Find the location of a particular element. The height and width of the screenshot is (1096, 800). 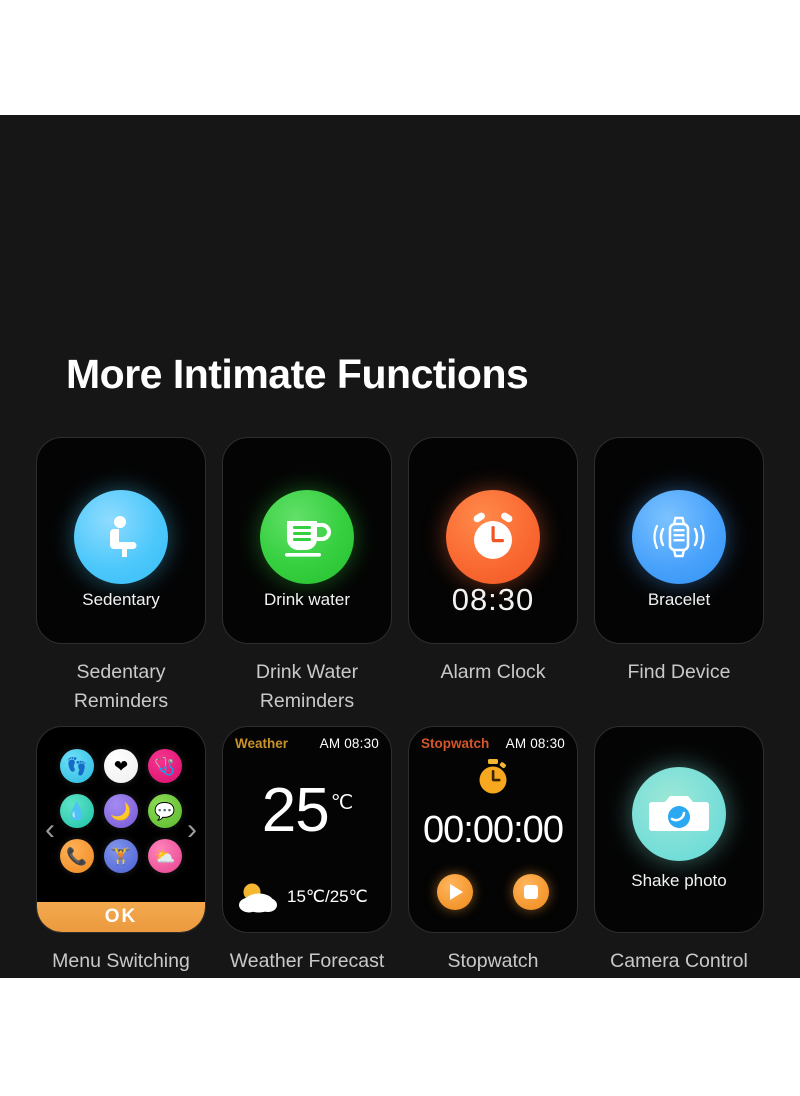

feature-card-find-device: Bracelet Find Device is located at coordinates (679, 576).